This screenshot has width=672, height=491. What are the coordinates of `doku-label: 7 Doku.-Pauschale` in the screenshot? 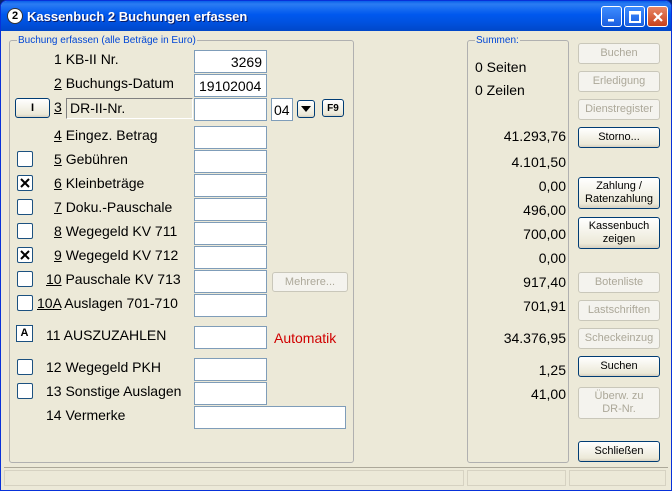 It's located at (113, 207).